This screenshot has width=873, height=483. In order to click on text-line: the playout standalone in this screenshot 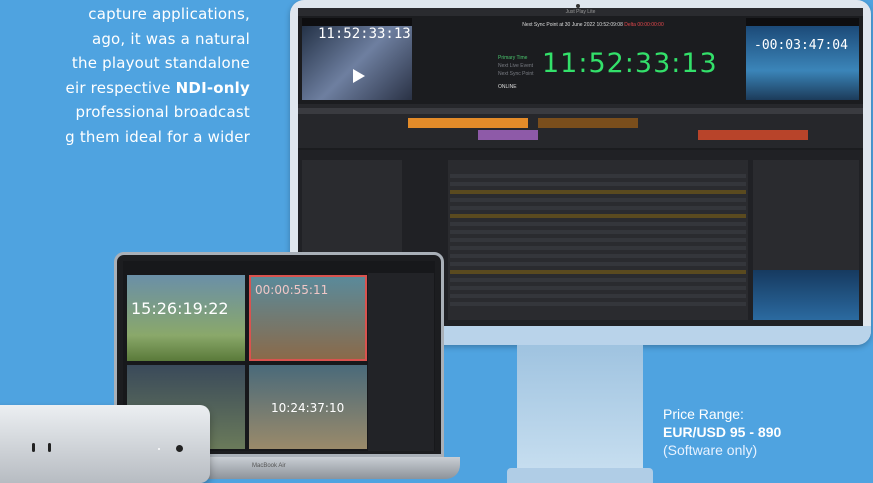, I will do `click(160, 63)`.